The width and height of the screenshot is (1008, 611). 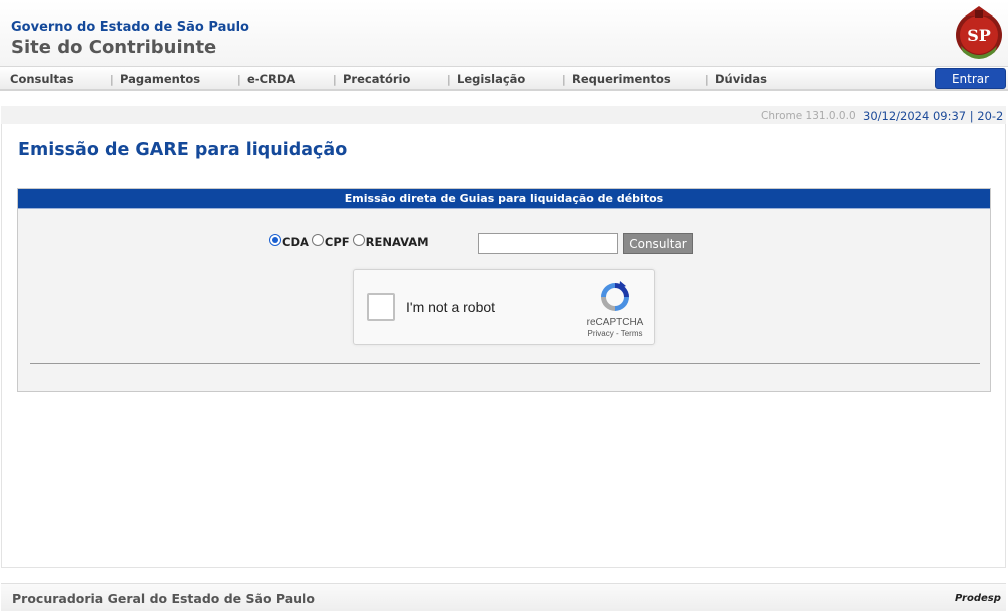 What do you see at coordinates (160, 79) in the screenshot?
I see `nav-item-pagamentos: Pagamentos` at bounding box center [160, 79].